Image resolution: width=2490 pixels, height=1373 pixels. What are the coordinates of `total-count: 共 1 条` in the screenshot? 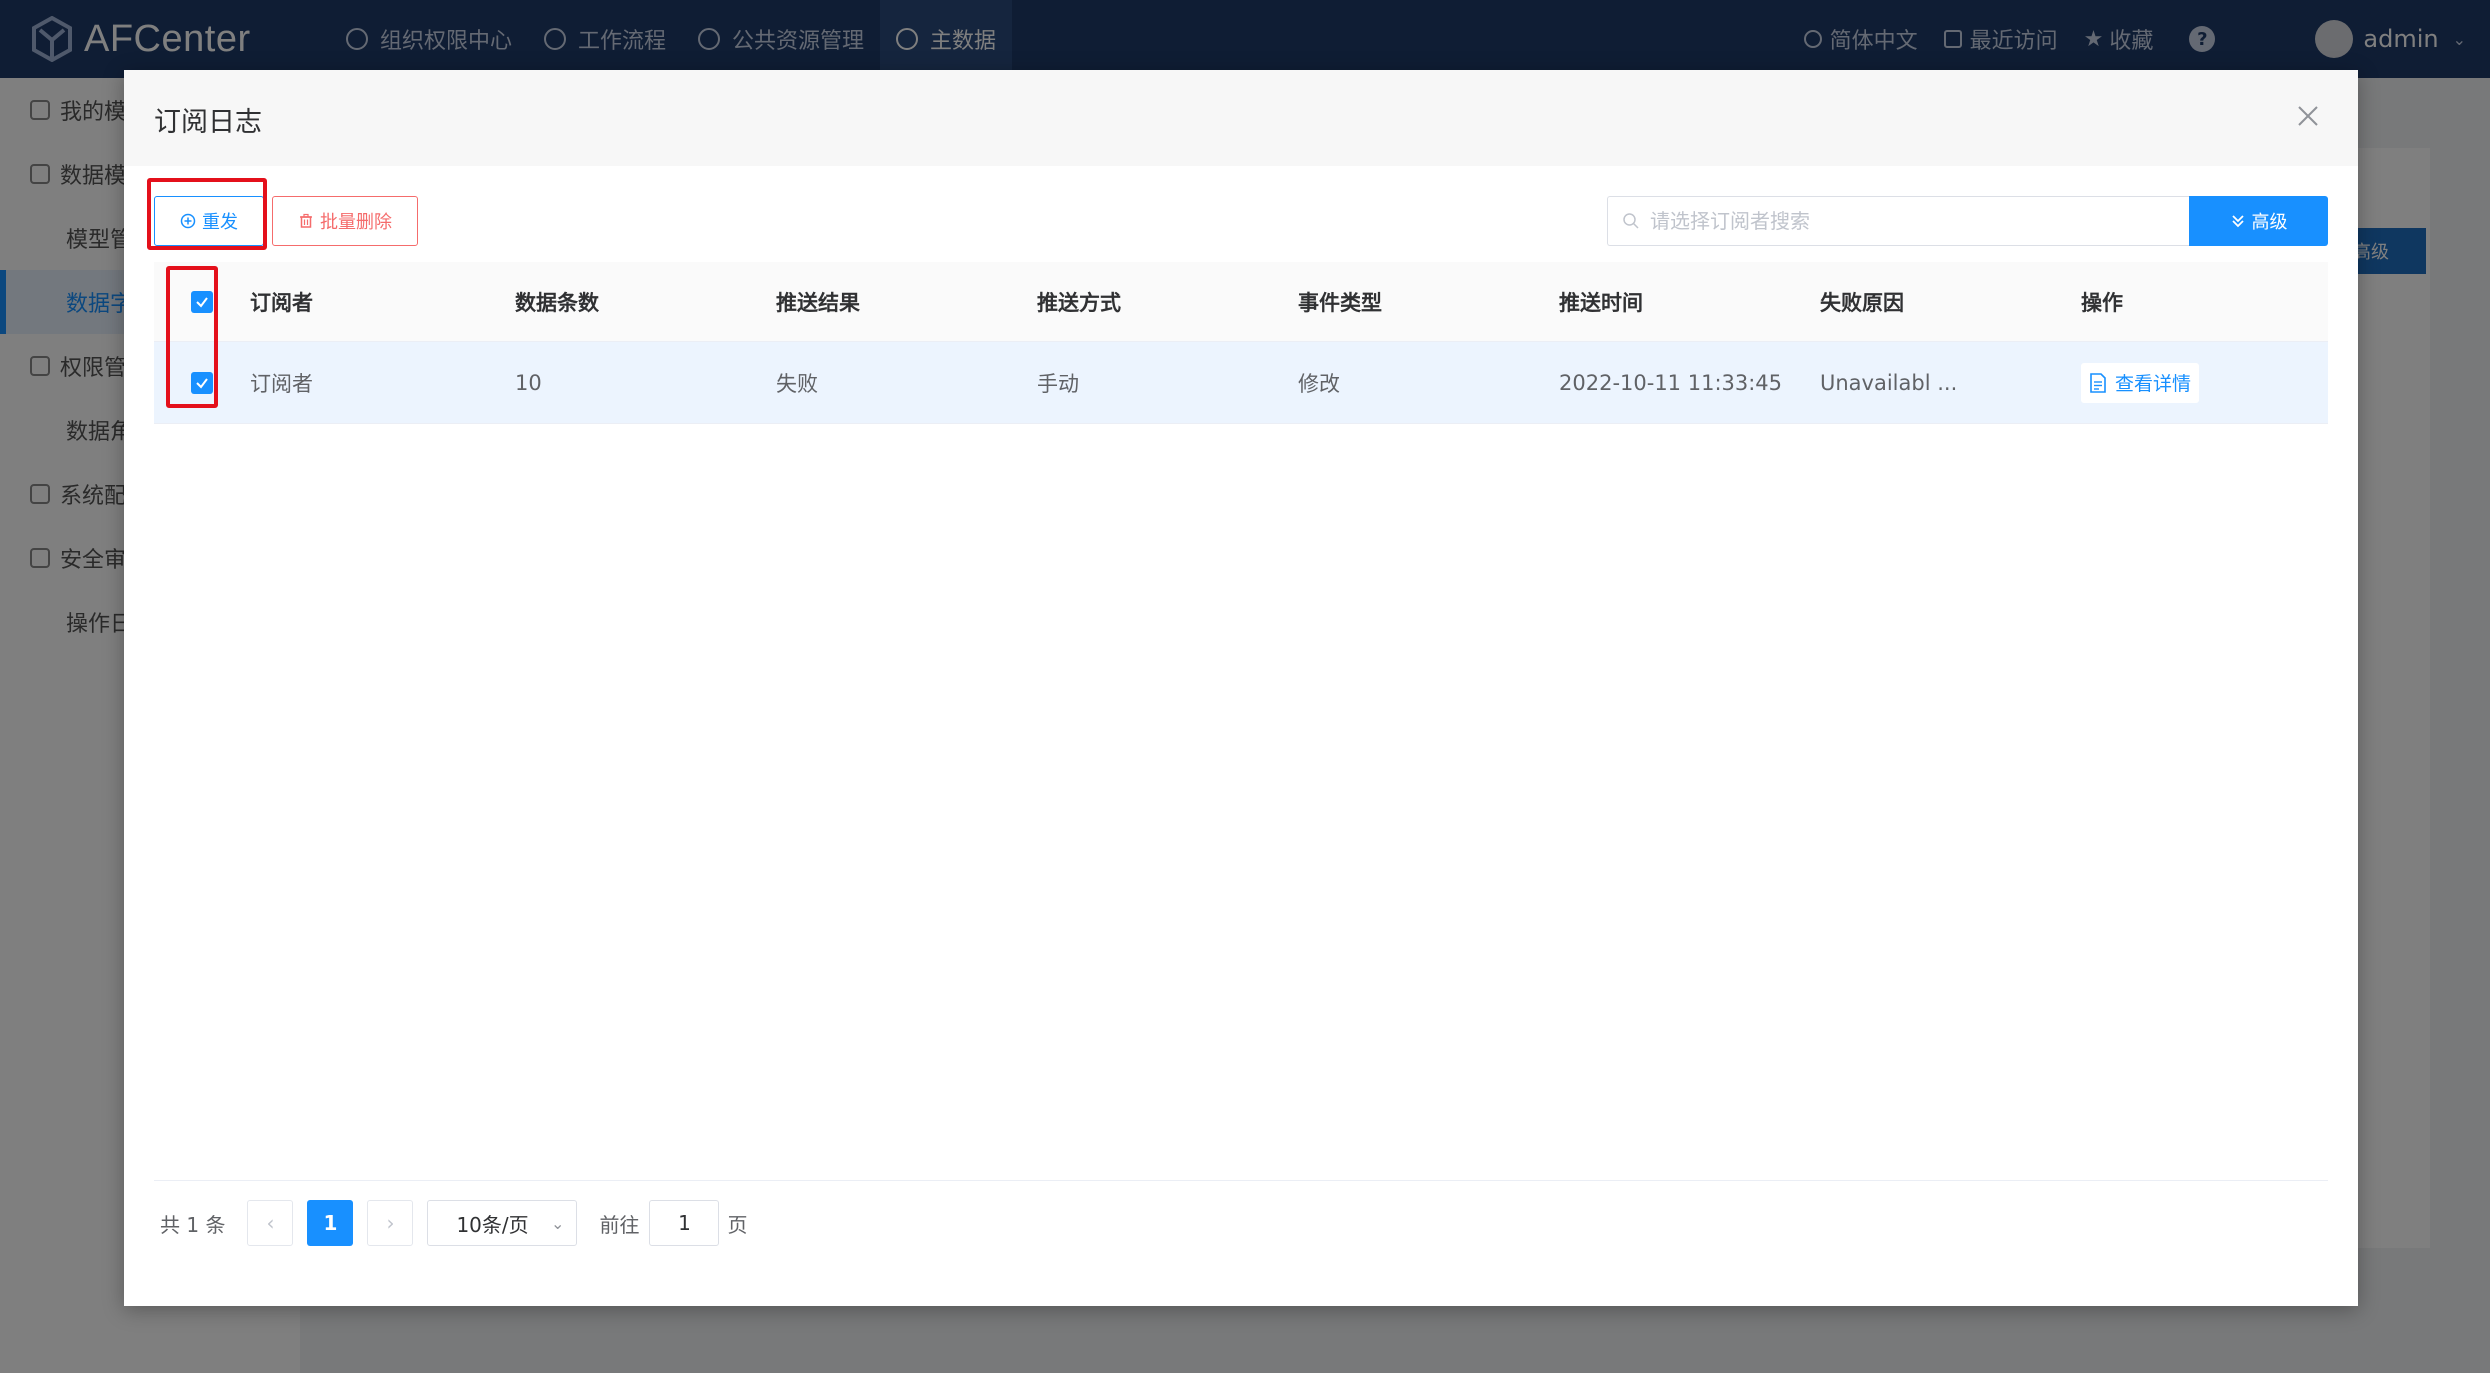 It's located at (193, 1224).